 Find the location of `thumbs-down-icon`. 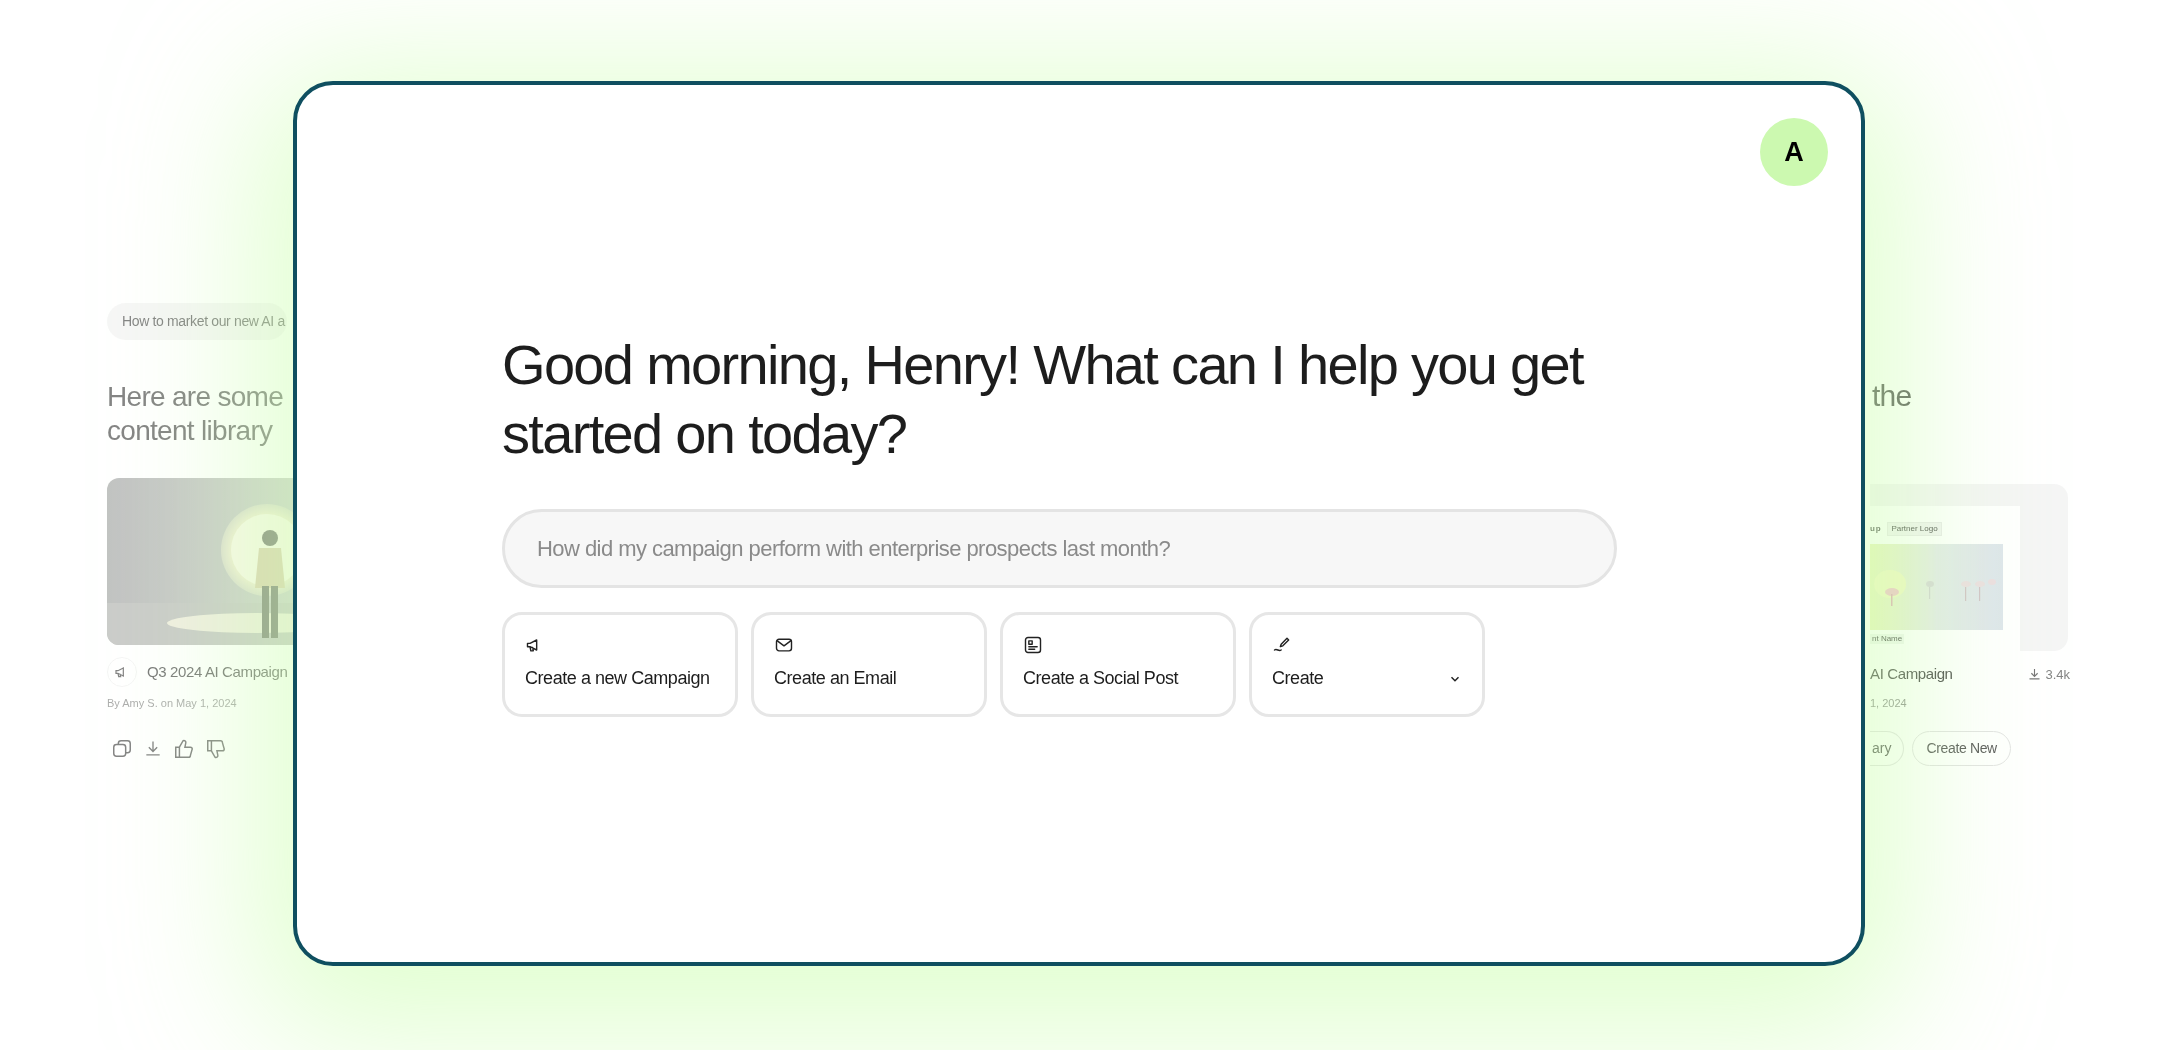

thumbs-down-icon is located at coordinates (216, 748).